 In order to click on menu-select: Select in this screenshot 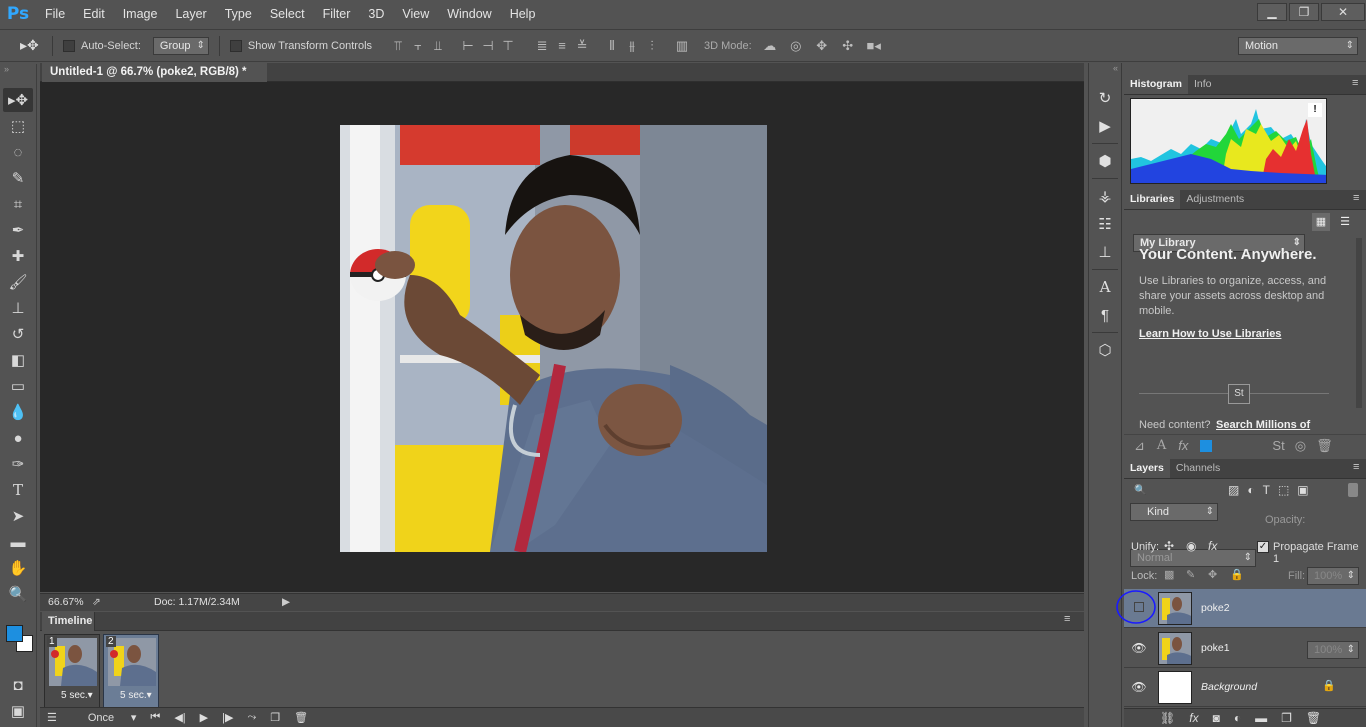, I will do `click(287, 14)`.